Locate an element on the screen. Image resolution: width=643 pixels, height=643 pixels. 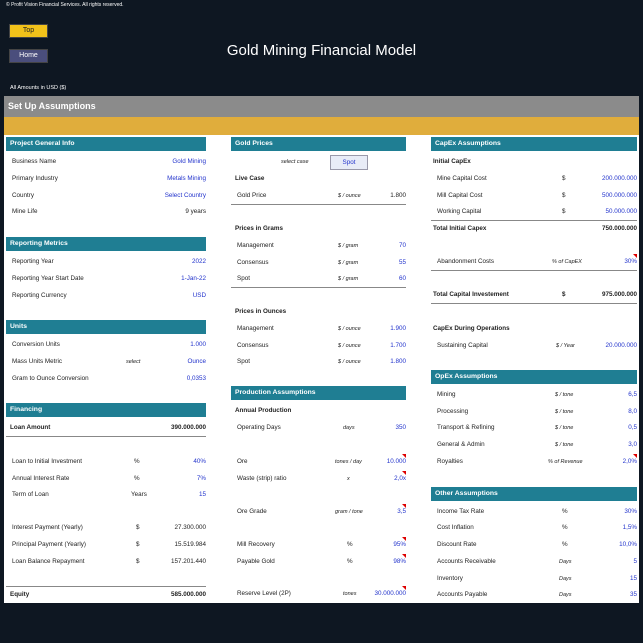
row-value: 40% is located at coordinates (199, 462).